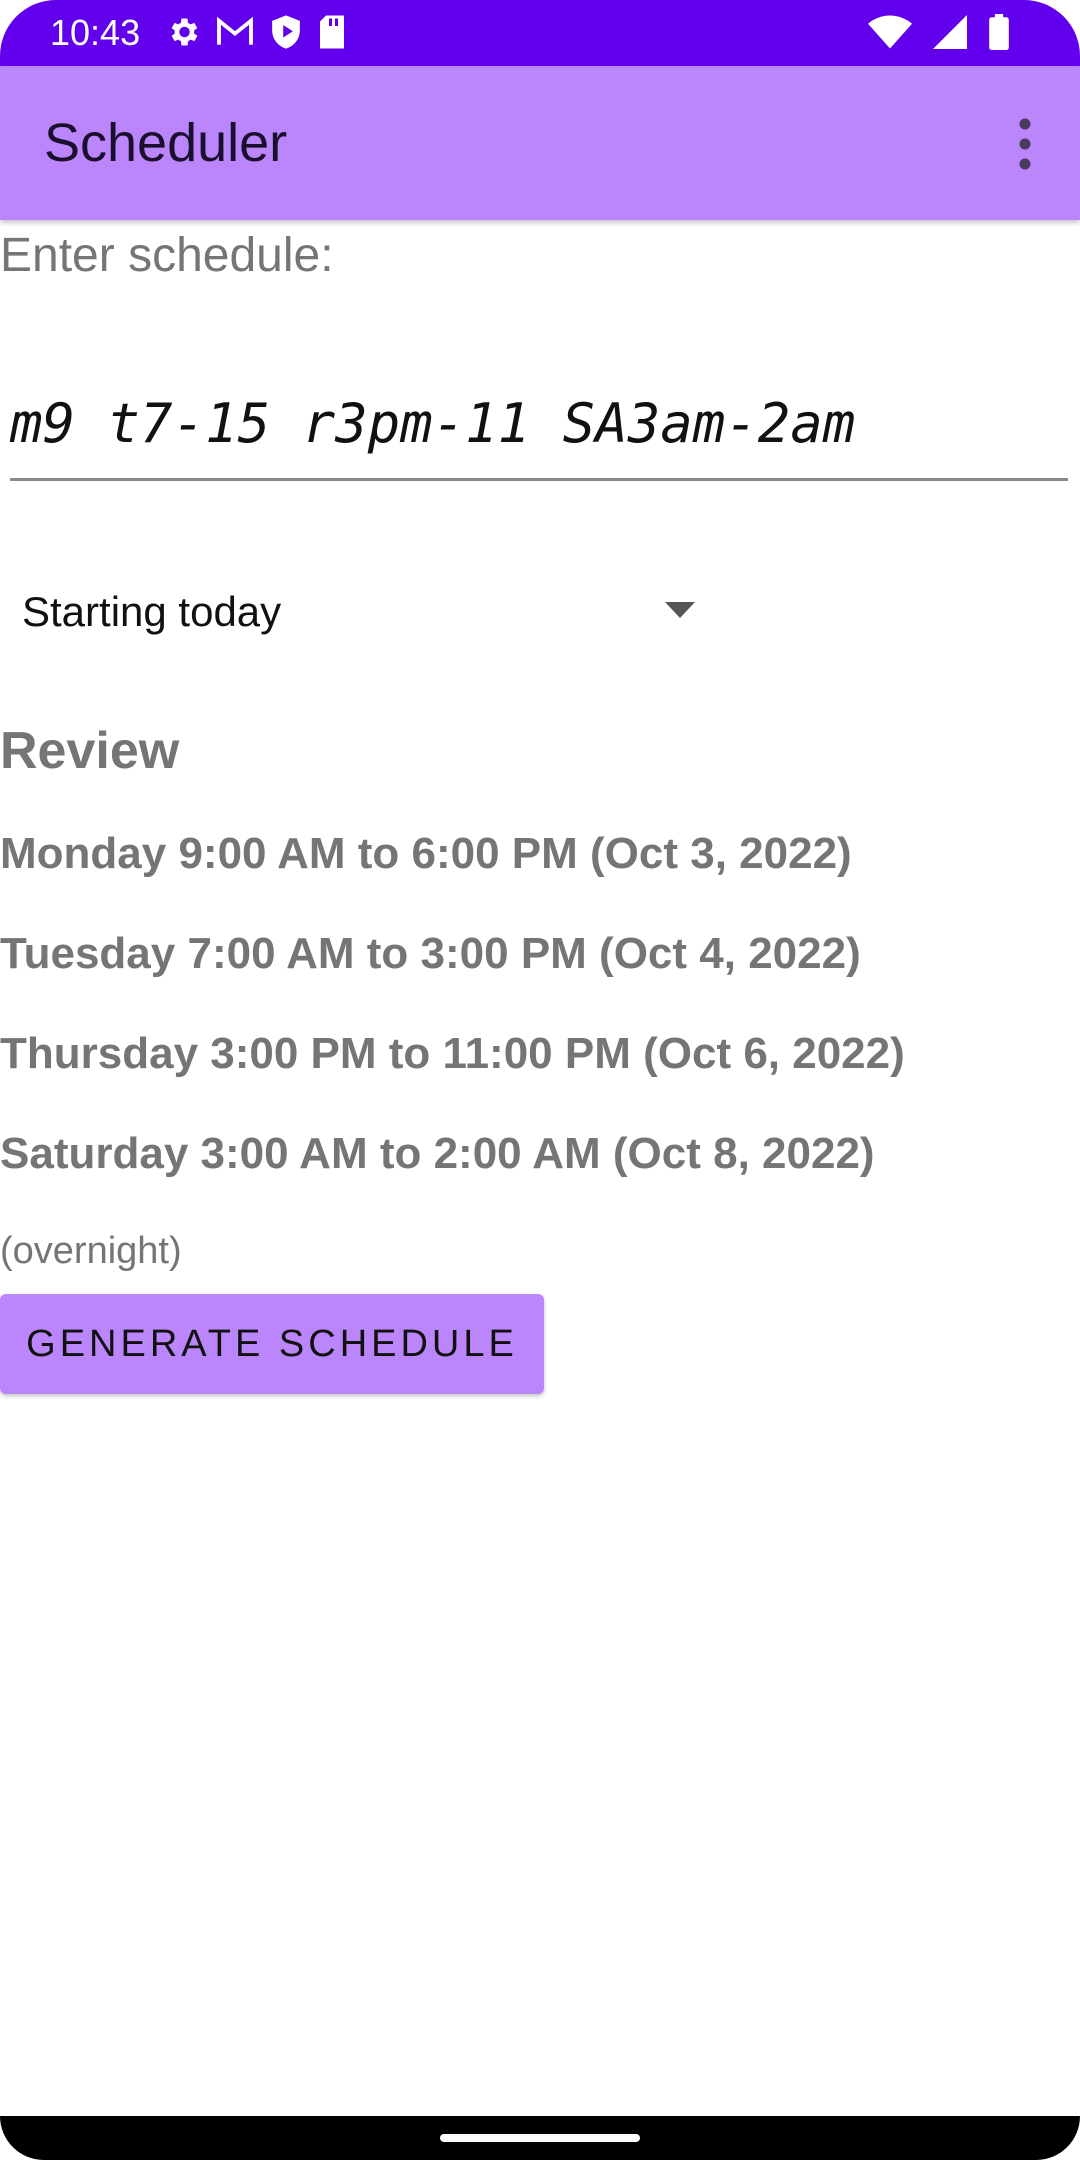 This screenshot has height=2160, width=1080. What do you see at coordinates (332, 32) in the screenshot?
I see `sd-card-icon` at bounding box center [332, 32].